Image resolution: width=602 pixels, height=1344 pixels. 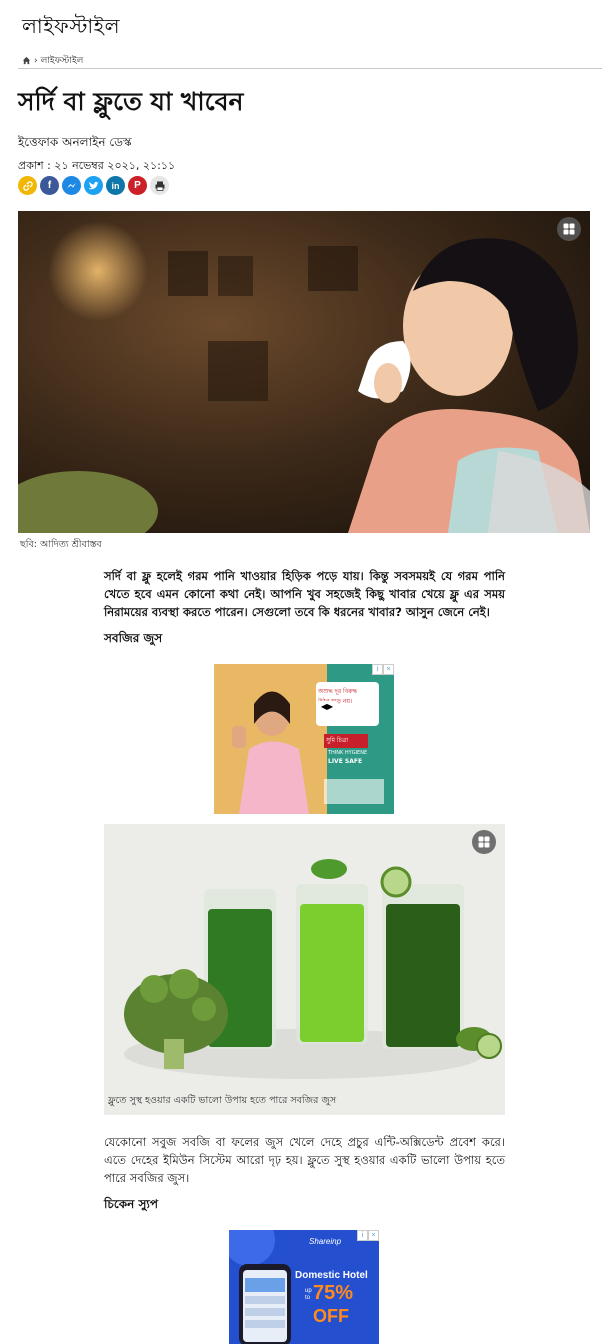 I want to click on header-divider, so click(x=310, y=68).